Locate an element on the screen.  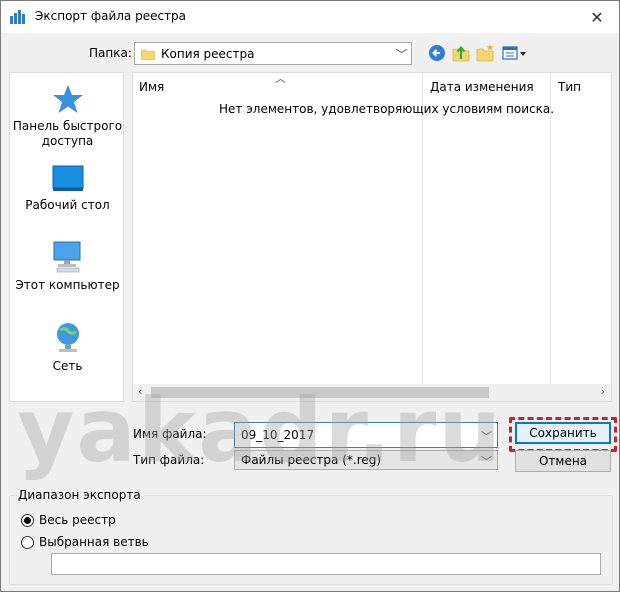
filetype-select: Файлы реестра (*.reg) ﹀ is located at coordinates (366, 460).